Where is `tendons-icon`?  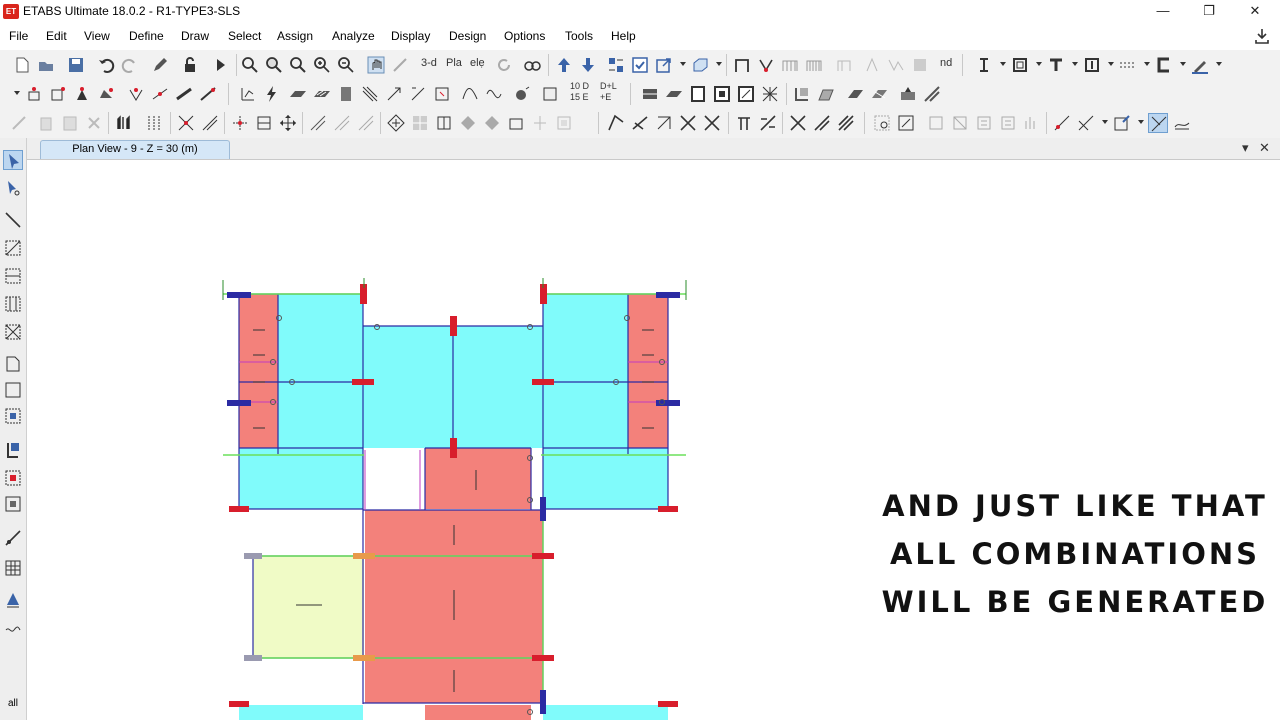
tendons-icon is located at coordinates (896, 65).